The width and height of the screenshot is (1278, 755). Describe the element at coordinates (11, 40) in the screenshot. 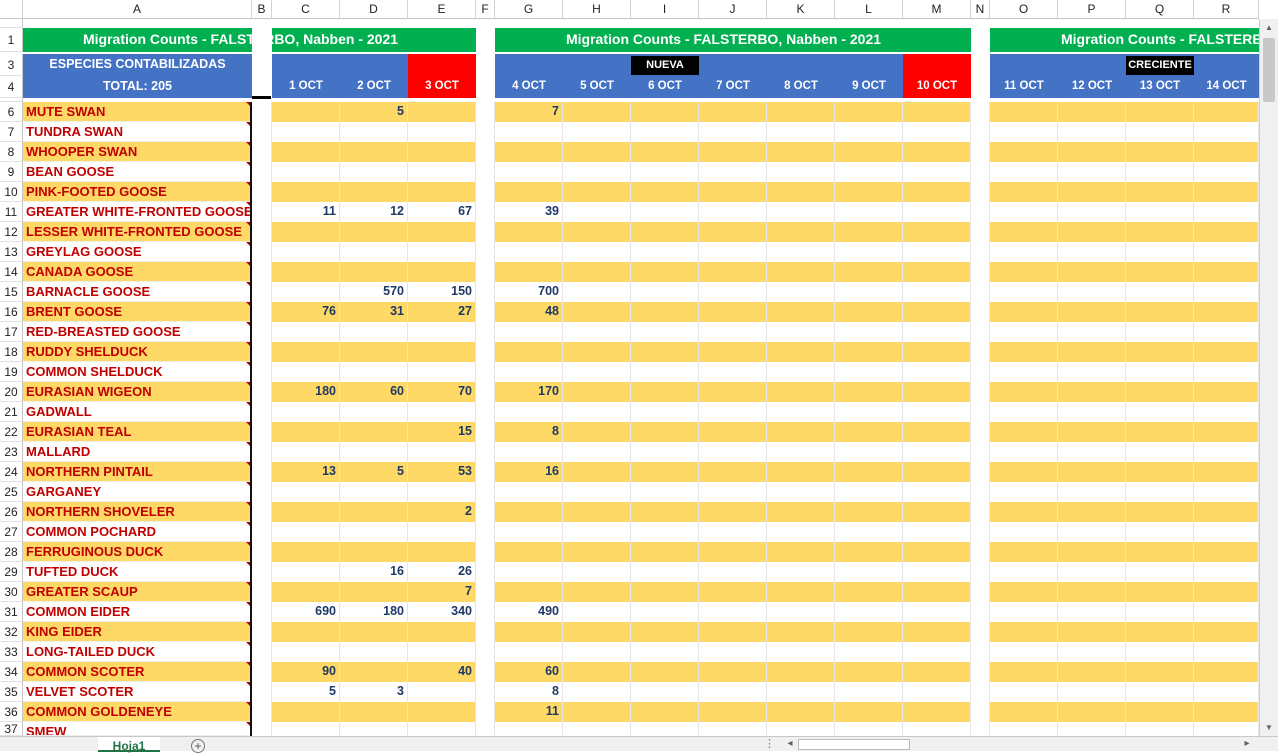

I see `row-header-1: 1` at that location.